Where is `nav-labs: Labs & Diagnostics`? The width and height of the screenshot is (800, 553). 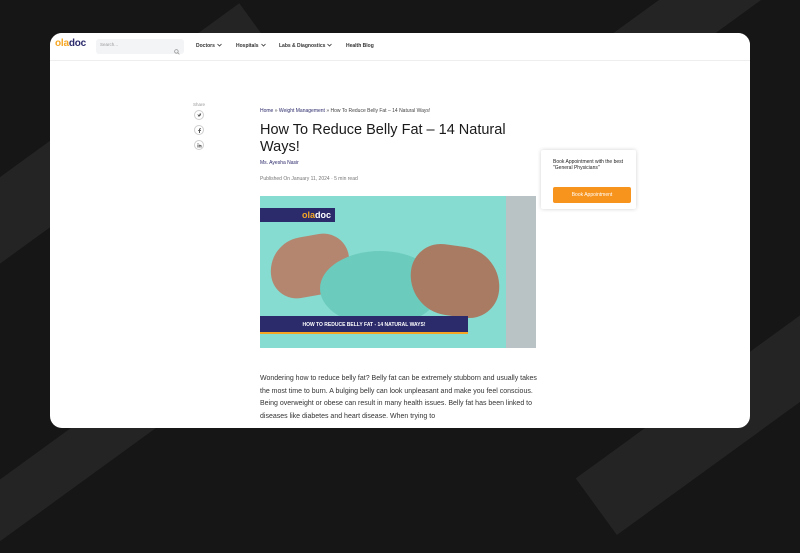 nav-labs: Labs & Diagnostics is located at coordinates (306, 46).